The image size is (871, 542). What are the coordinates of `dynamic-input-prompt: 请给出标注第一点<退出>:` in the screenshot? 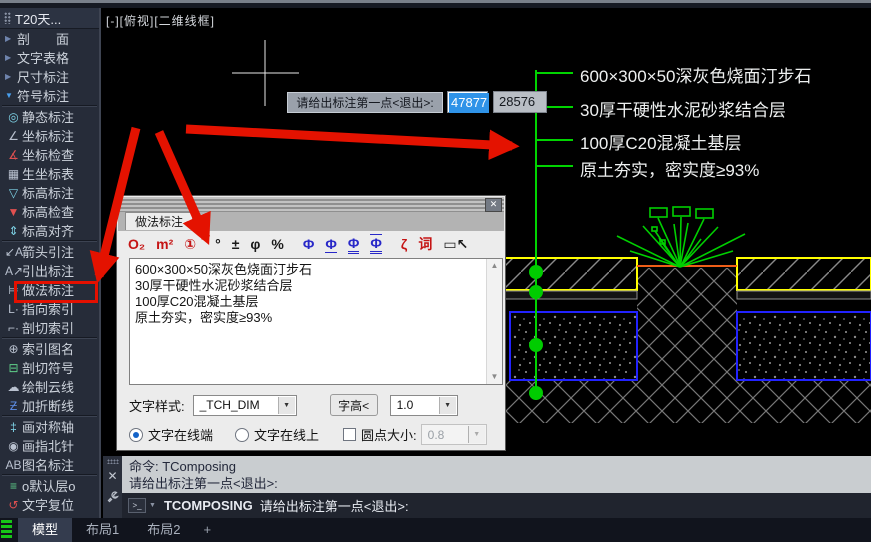 It's located at (365, 102).